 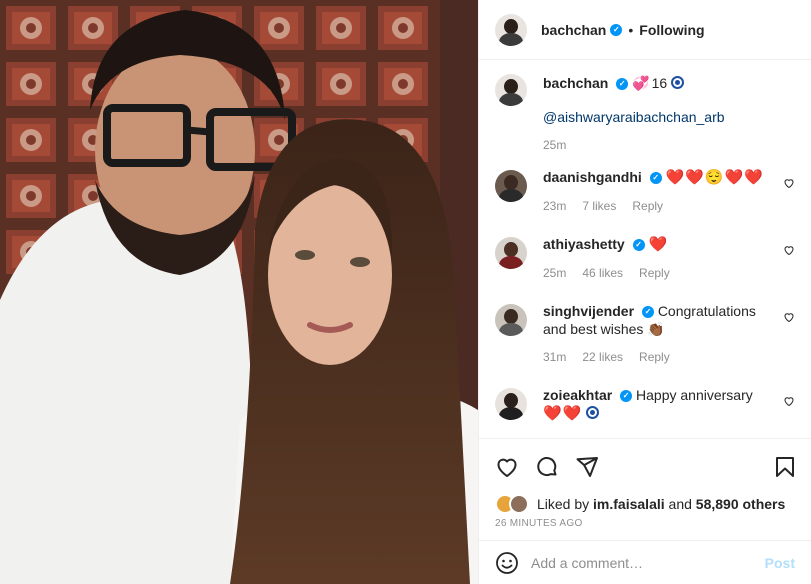 What do you see at coordinates (694, 395) in the screenshot?
I see `comment-text: Happy anniversary` at bounding box center [694, 395].